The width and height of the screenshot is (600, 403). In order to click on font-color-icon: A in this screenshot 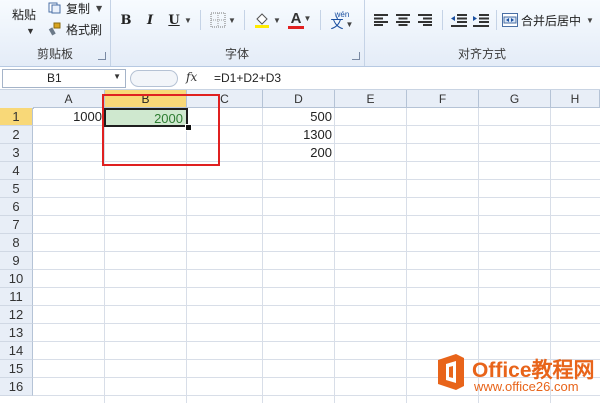, I will do `click(296, 18)`.